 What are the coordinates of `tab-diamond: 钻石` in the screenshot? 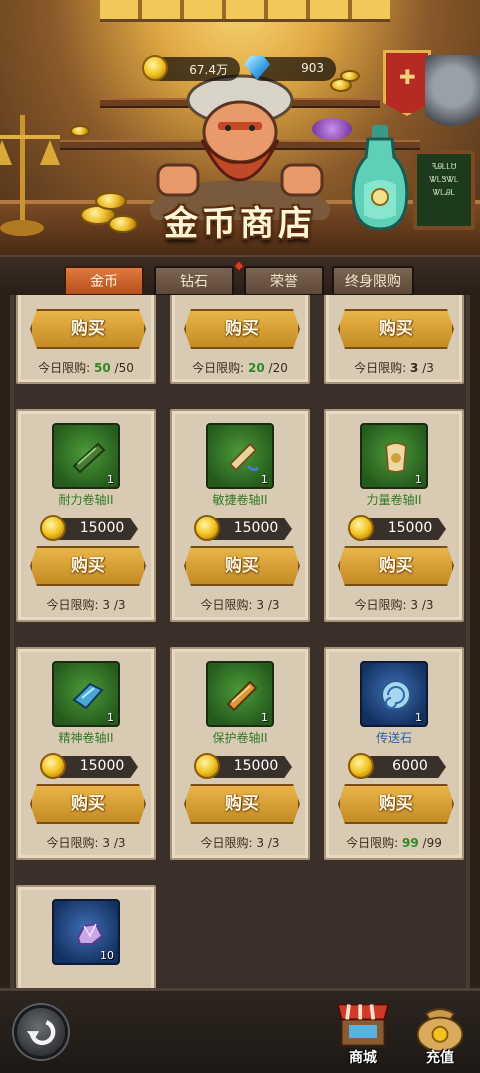 It's located at (194, 281).